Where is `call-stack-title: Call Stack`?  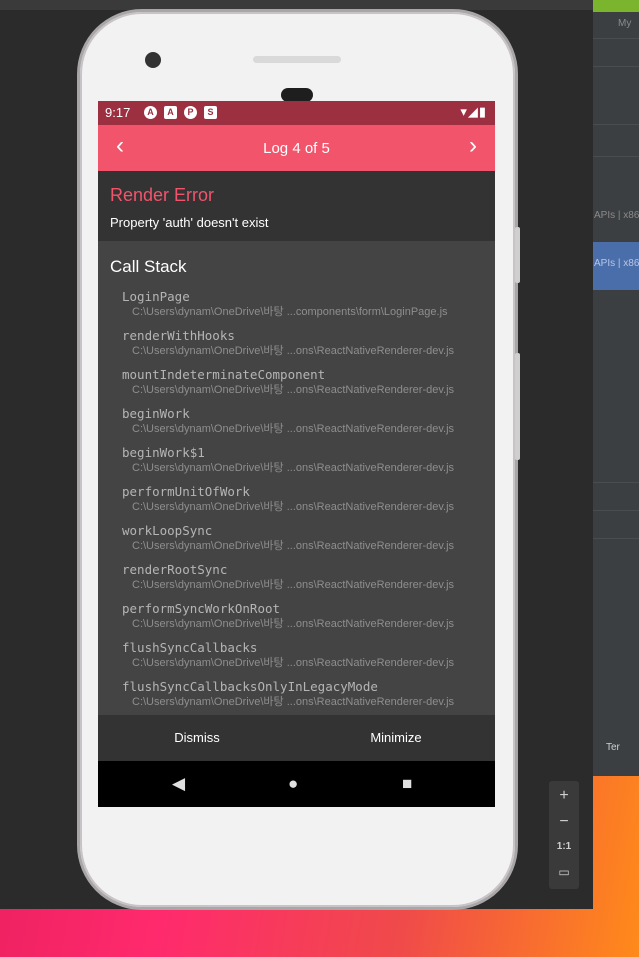 call-stack-title: Call Stack is located at coordinates (148, 266).